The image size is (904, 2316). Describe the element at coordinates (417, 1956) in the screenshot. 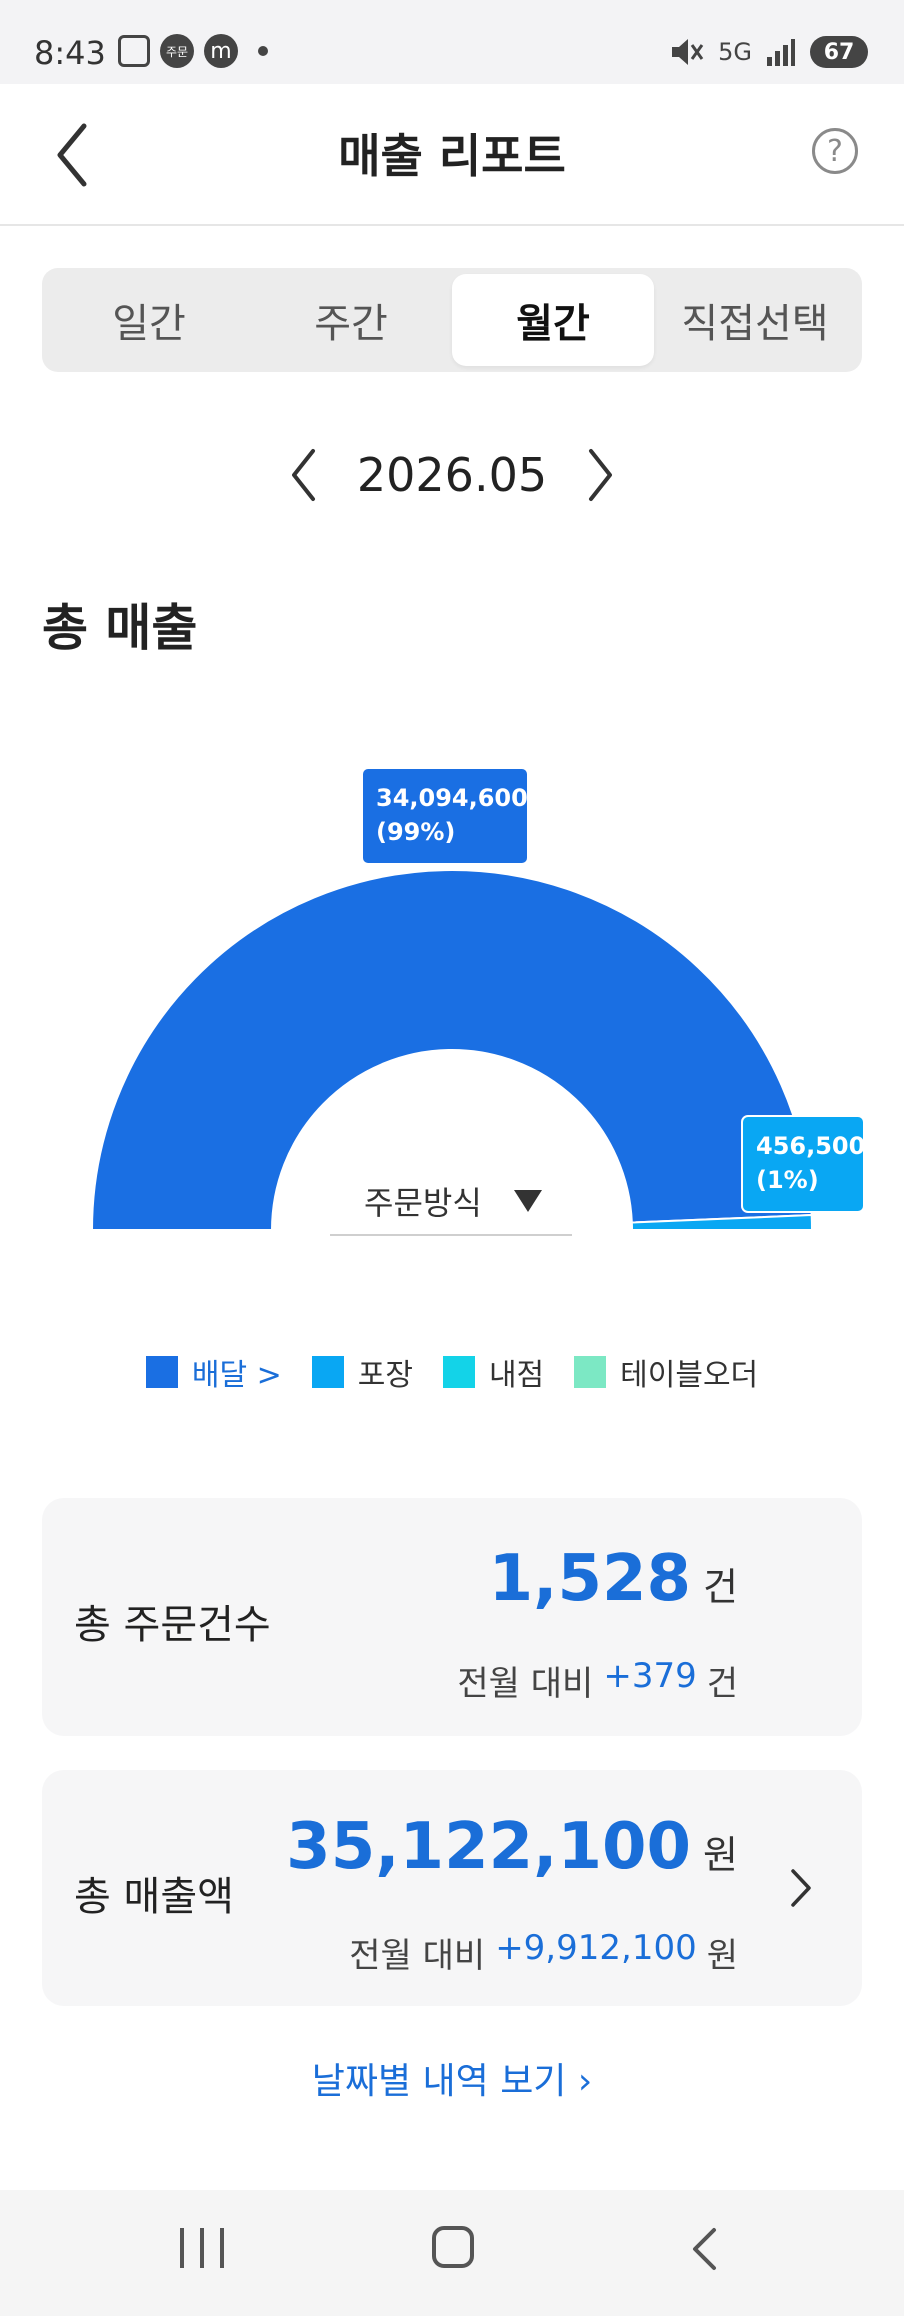

I see `sales-compare-label: 전월 대비` at that location.